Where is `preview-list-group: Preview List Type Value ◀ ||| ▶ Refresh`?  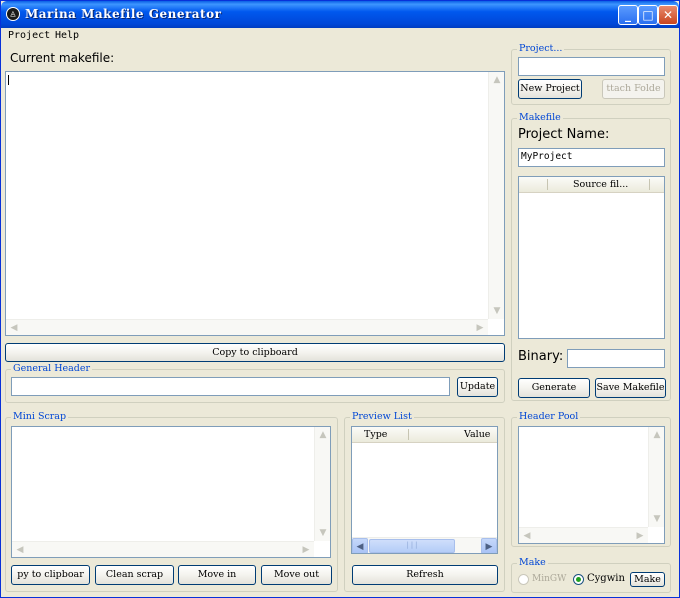 preview-list-group: Preview List Type Value ◀ ||| ▶ Refresh is located at coordinates (424, 501).